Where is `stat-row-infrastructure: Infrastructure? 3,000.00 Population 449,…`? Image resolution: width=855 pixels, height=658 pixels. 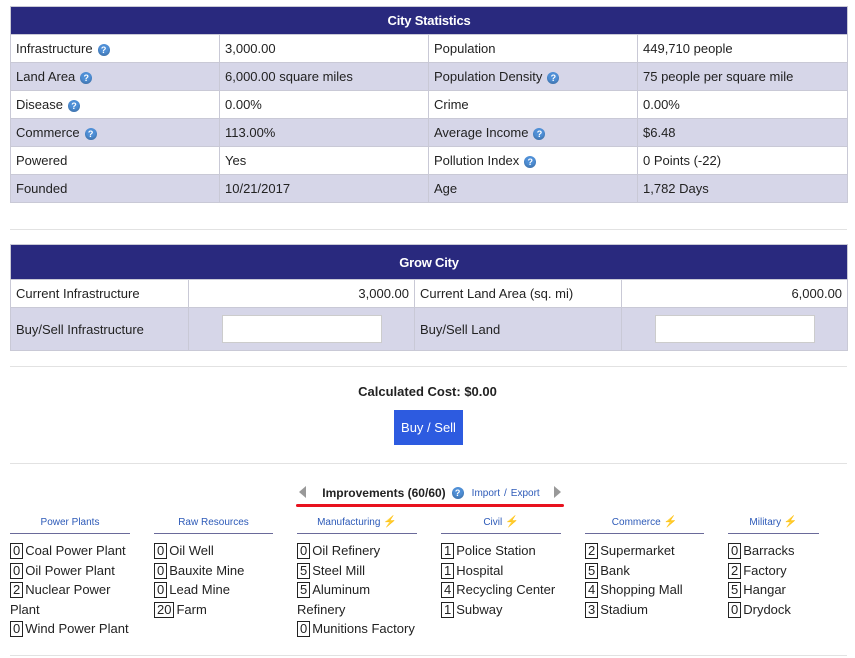 stat-row-infrastructure: Infrastructure? 3,000.00 Population 449,… is located at coordinates (429, 48).